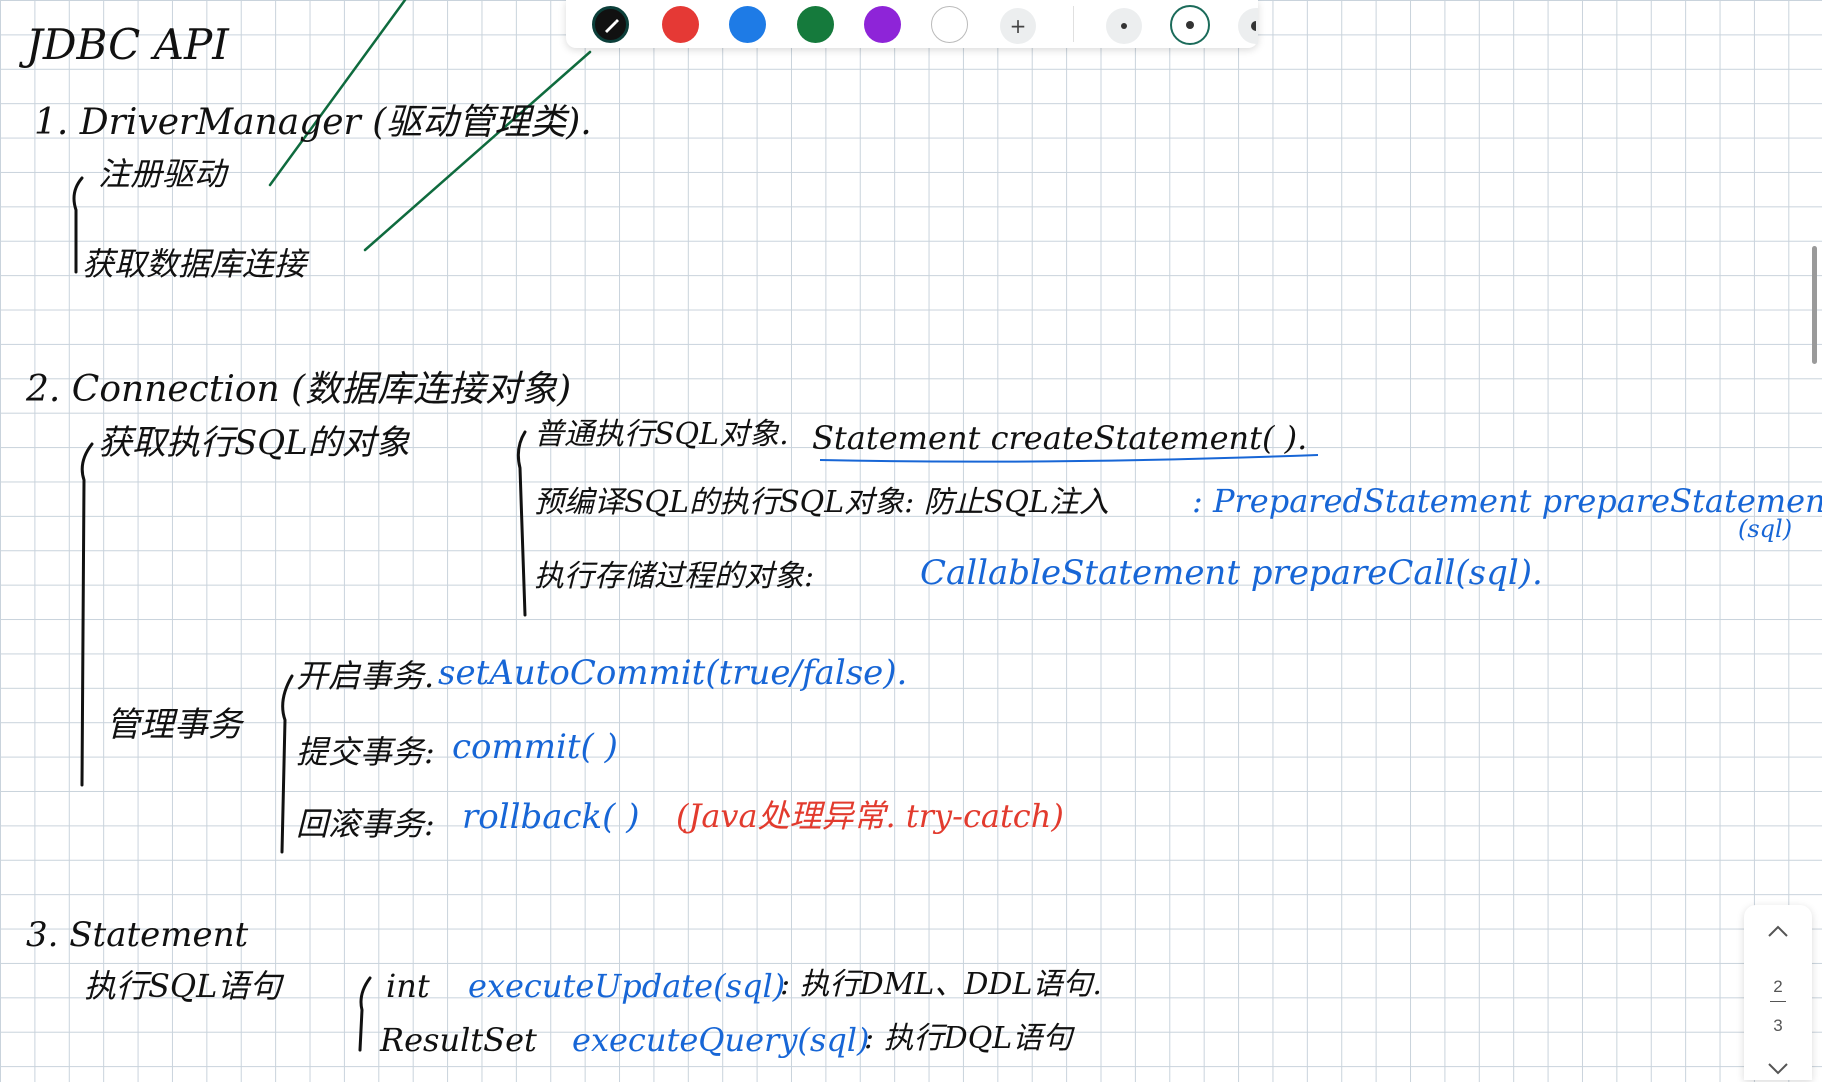 The width and height of the screenshot is (1822, 1082). I want to click on s2-row2-code-args: (sql), so click(1765, 529).